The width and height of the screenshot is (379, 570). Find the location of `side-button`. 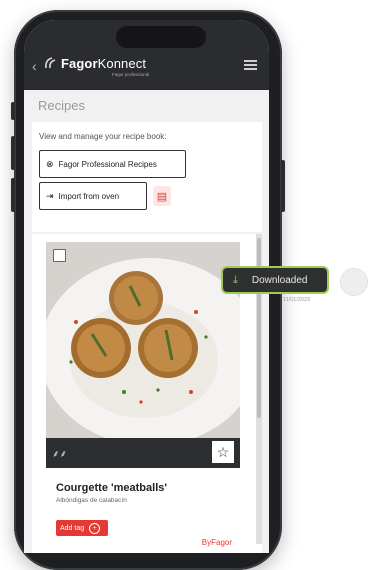

side-button is located at coordinates (13, 111).